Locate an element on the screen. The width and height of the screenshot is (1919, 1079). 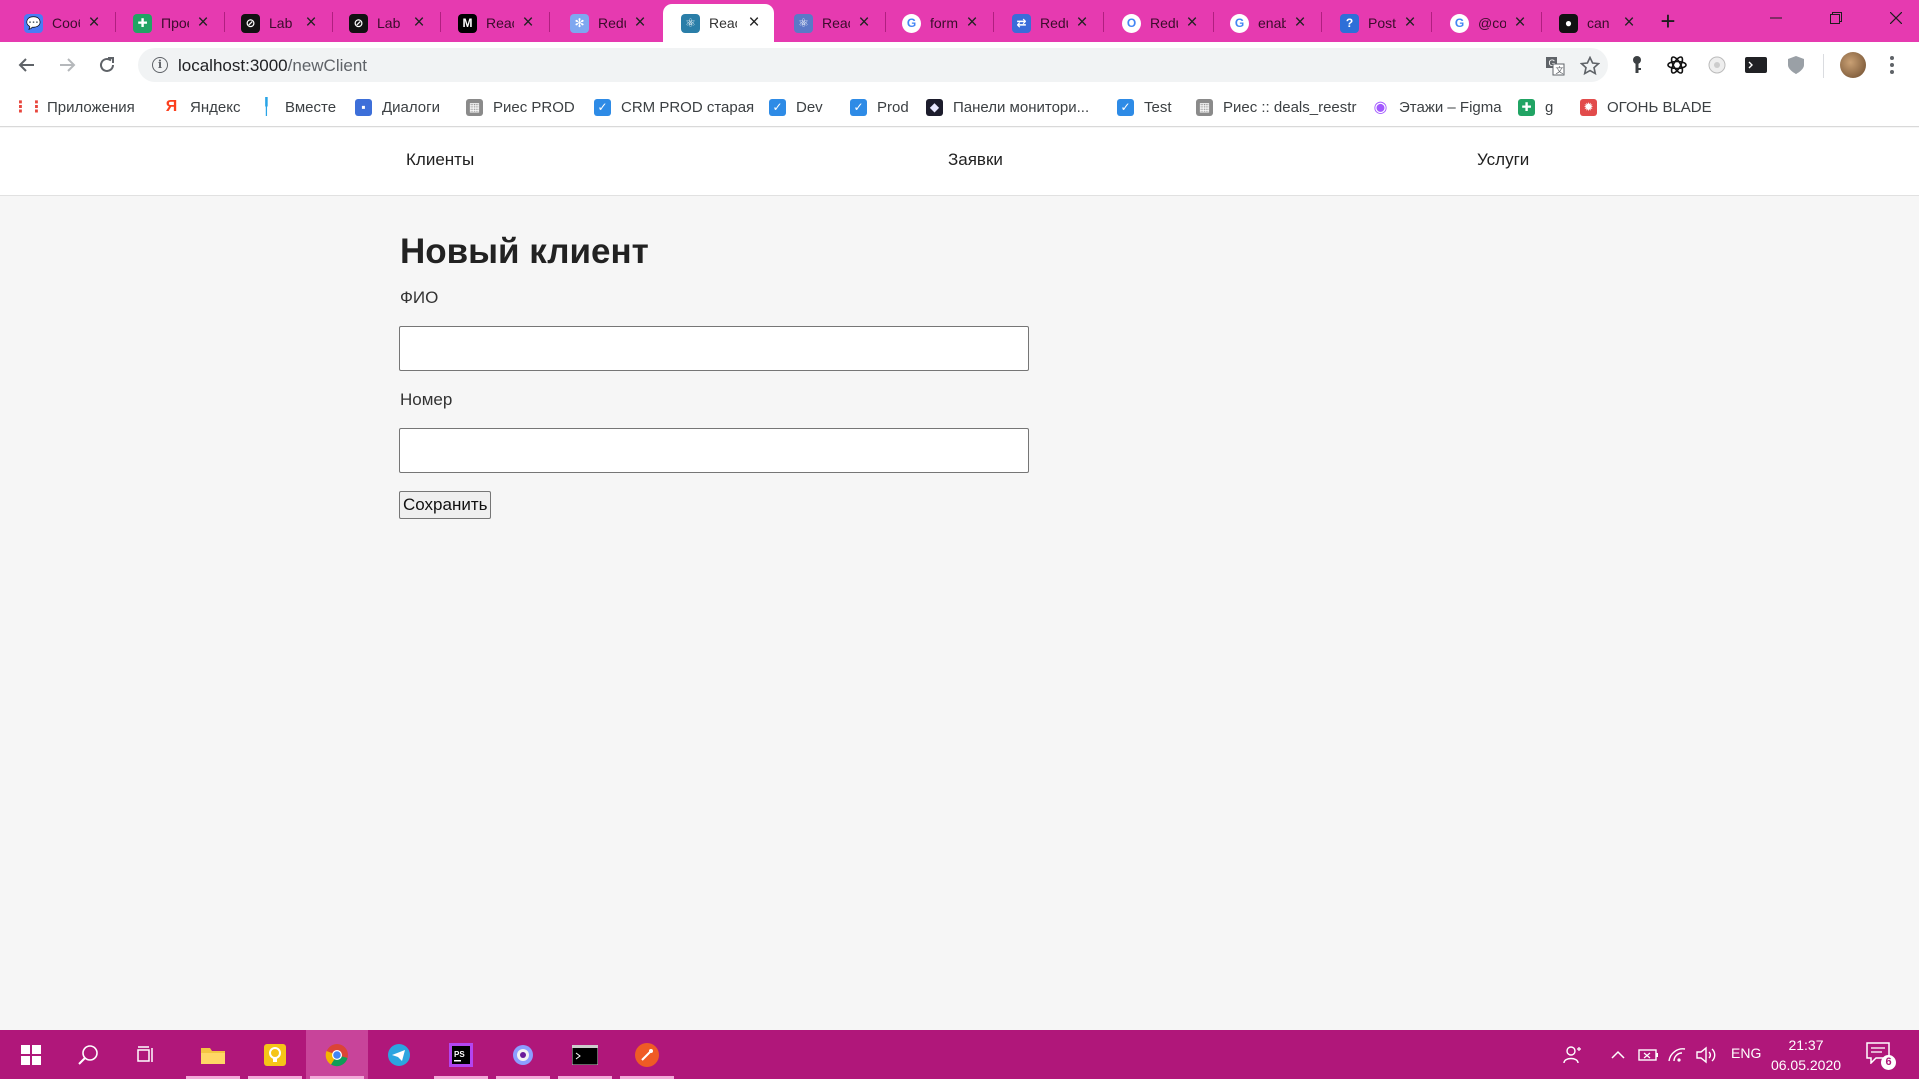
language-indicator: ENG is located at coordinates (1746, 1053).